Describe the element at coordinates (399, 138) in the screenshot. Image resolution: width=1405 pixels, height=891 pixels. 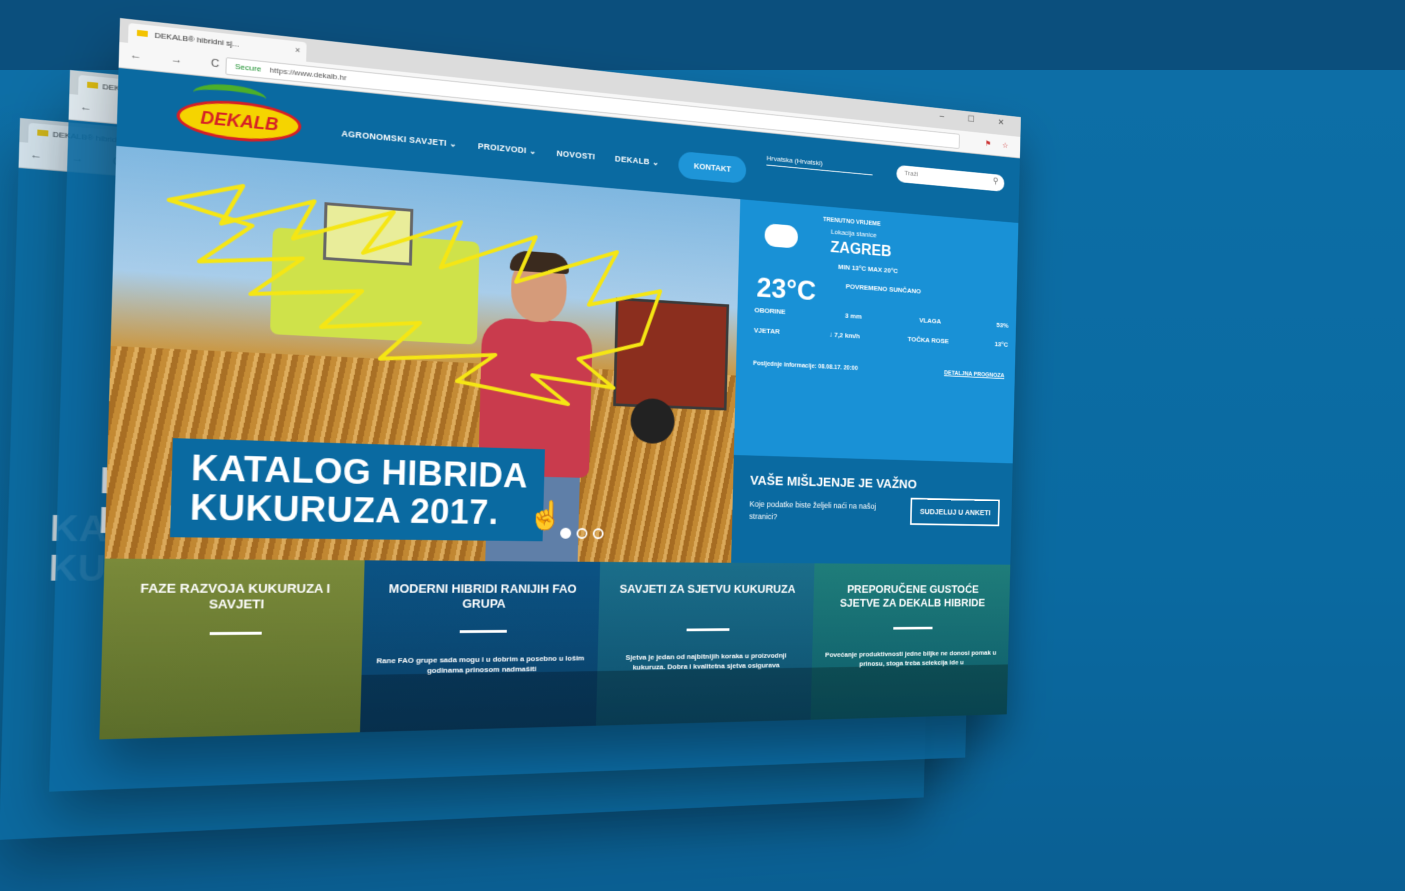
I see `menu-agronomski-savjeti: AGRONOMSKI SAVJETI ⌄` at that location.